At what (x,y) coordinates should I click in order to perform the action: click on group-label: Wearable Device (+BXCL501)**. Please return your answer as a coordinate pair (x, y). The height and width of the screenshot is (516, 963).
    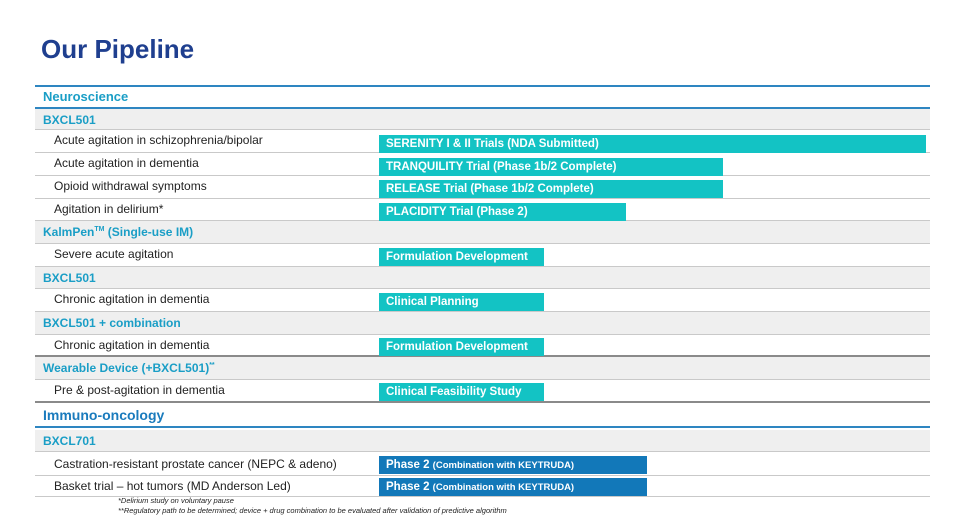
    Looking at the image, I should click on (129, 368).